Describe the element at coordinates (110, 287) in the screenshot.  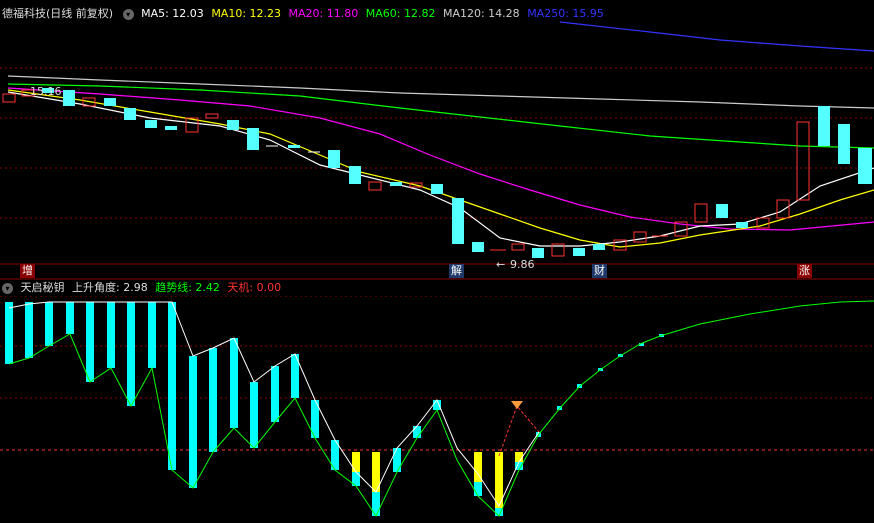
I see `angle-label: 上升角度: 2.98` at that location.